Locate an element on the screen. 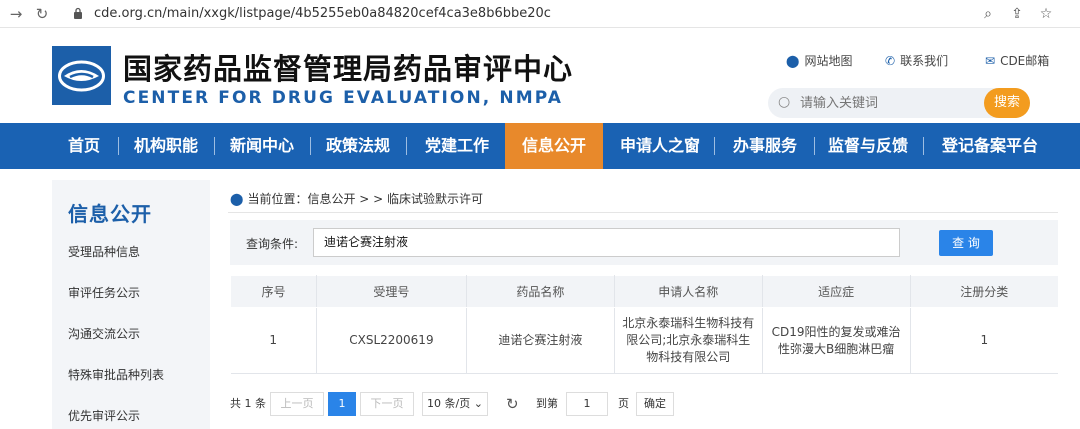 Image resolution: width=1080 pixels, height=429 pixels. prev-page-button: 上一页 is located at coordinates (297, 404).